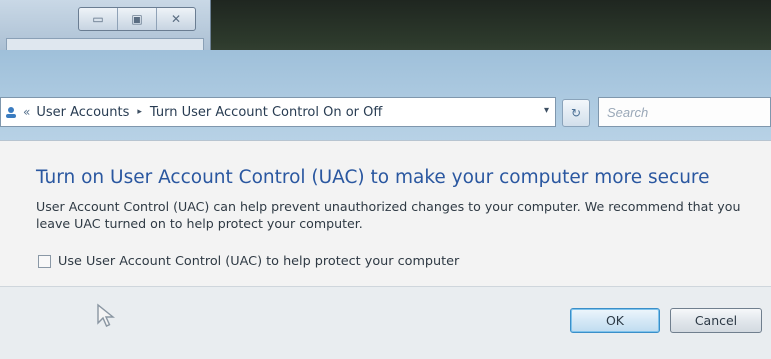 This screenshot has width=771, height=359. What do you see at coordinates (716, 320) in the screenshot?
I see `cancel-button: Cancel` at bounding box center [716, 320].